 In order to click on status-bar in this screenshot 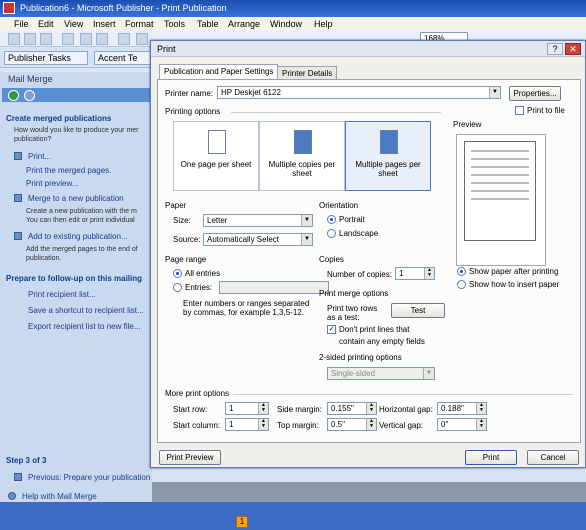, I will do `click(293, 516)`.